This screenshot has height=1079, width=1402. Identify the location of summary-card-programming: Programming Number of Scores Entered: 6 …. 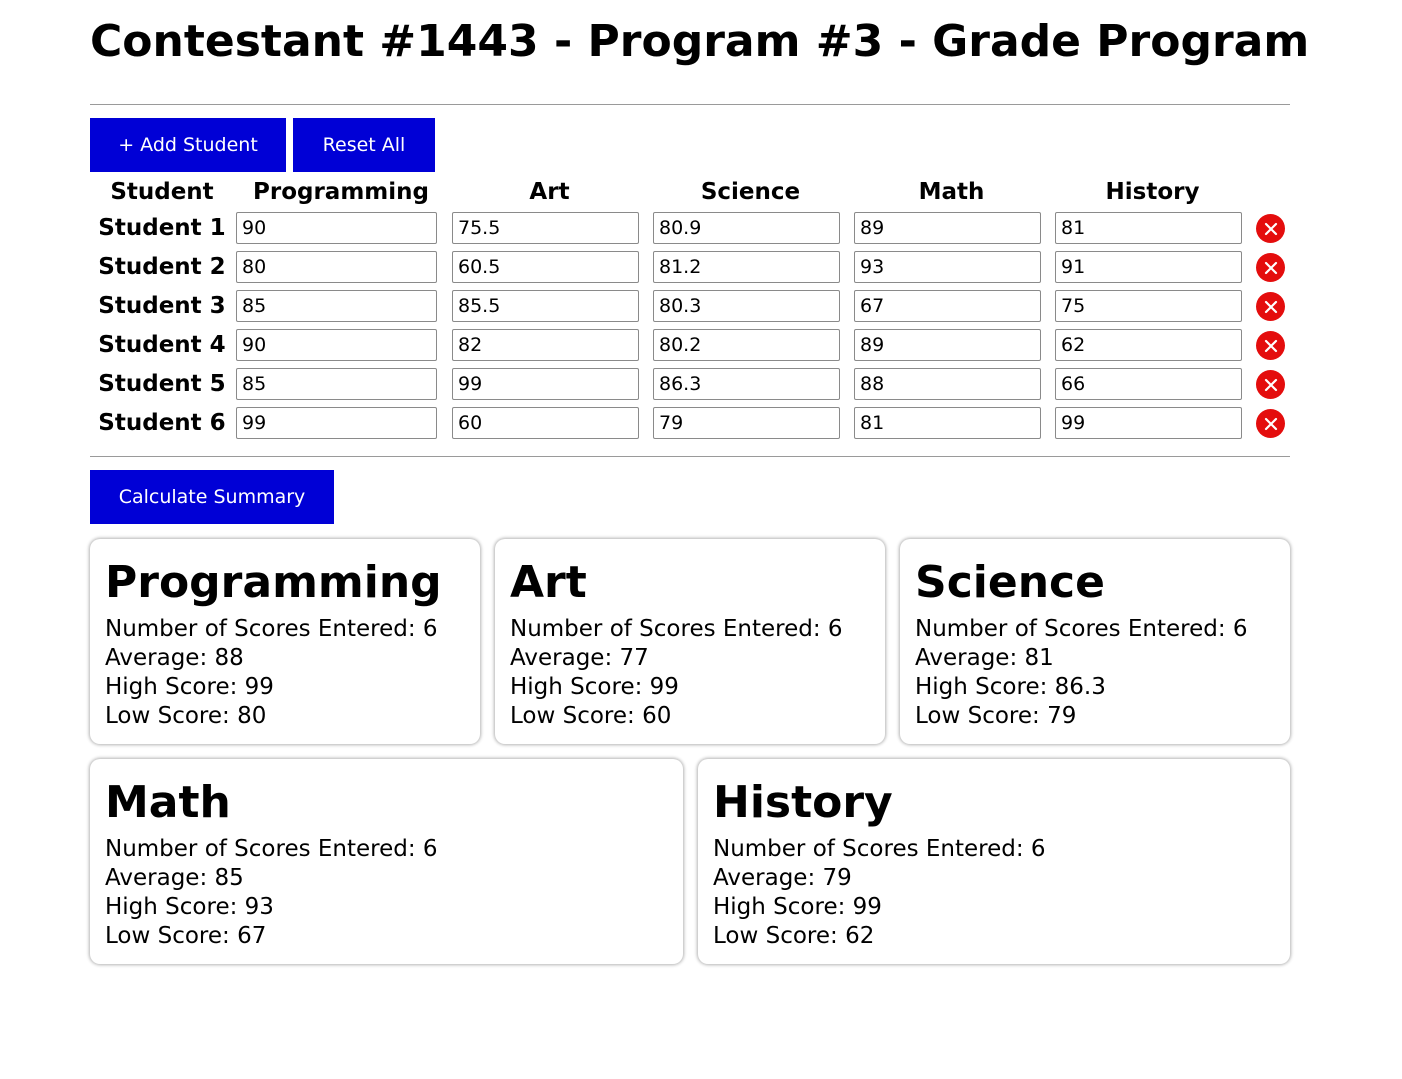
(285, 641).